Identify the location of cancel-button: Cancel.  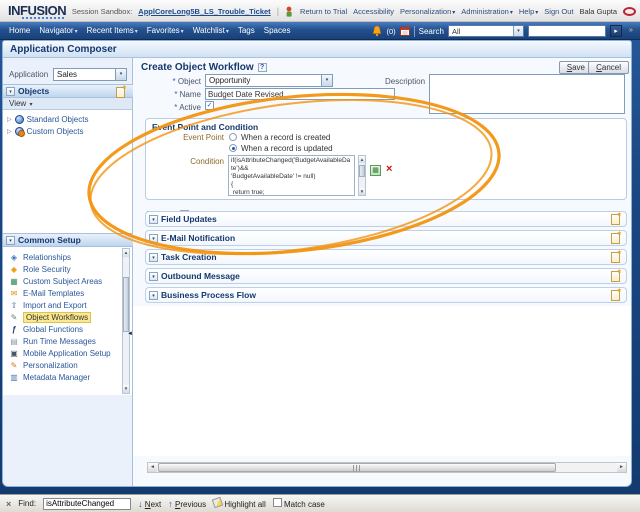
(608, 67).